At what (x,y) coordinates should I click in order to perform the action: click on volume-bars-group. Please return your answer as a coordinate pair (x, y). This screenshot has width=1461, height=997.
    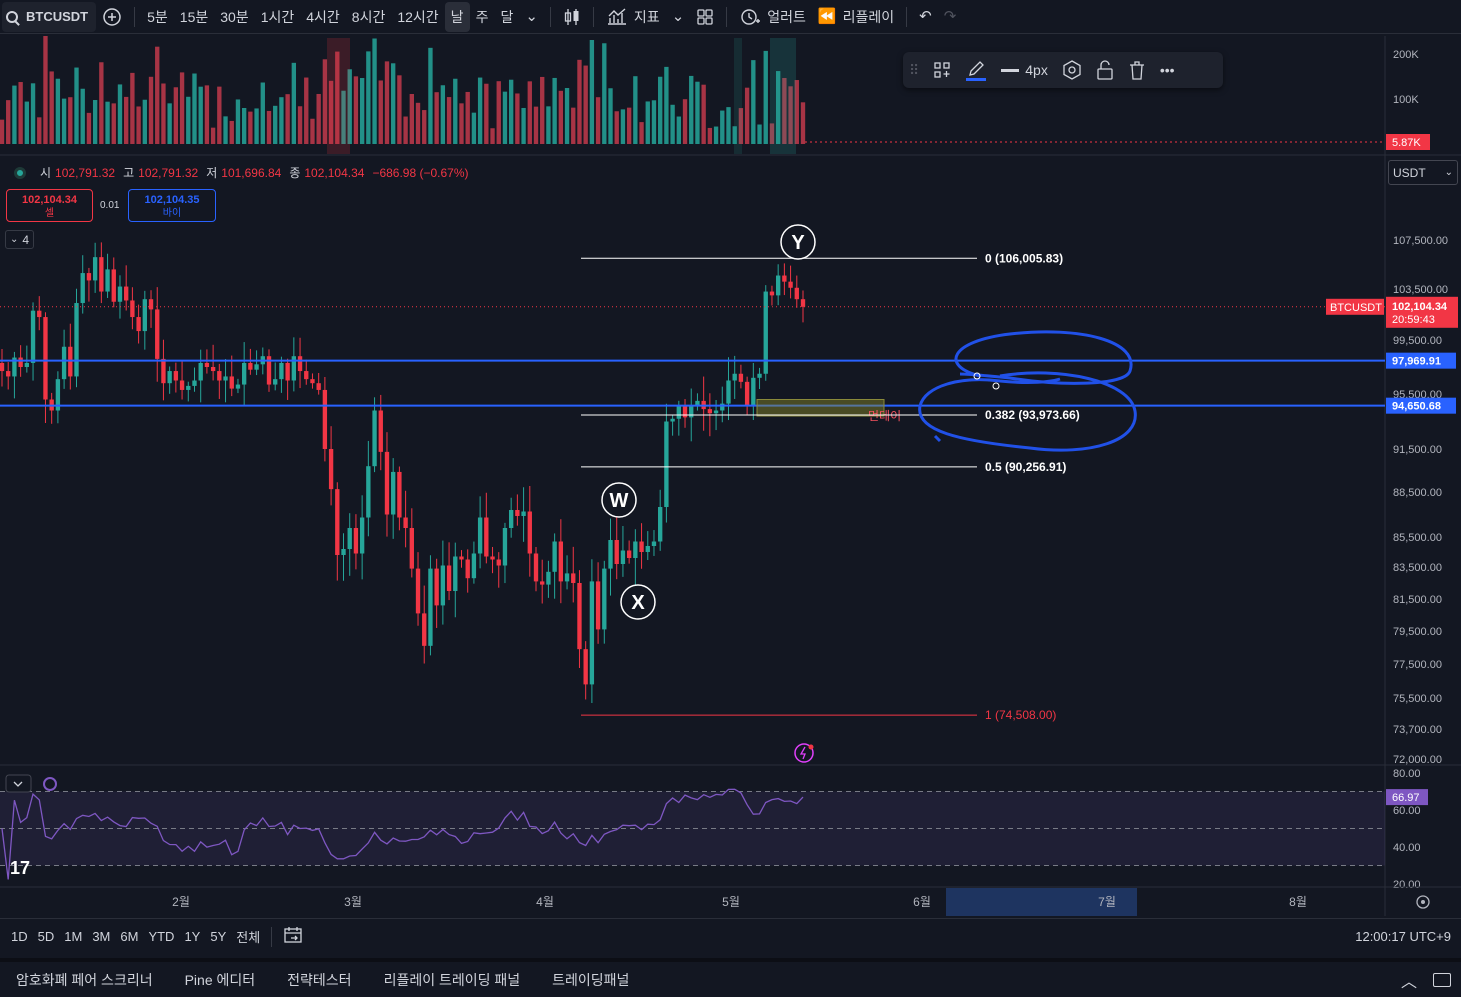
    Looking at the image, I should click on (403, 90).